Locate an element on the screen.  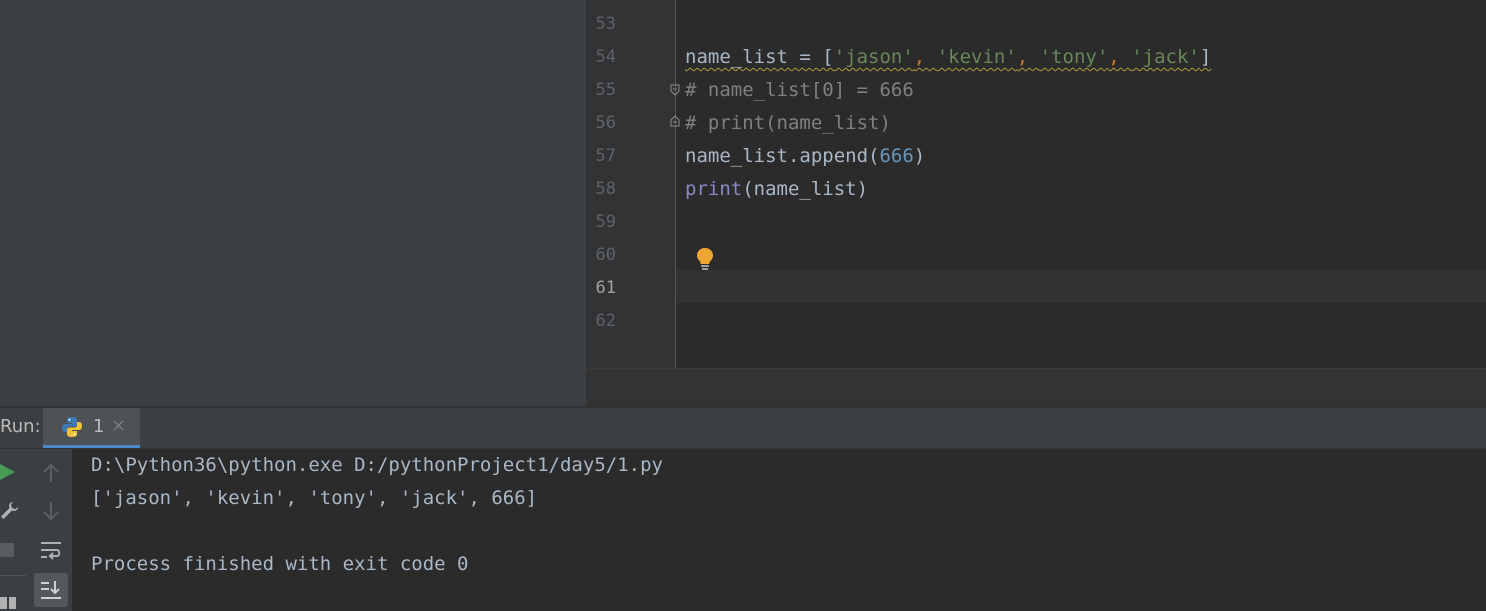
builtin-token: print is located at coordinates (714, 189).